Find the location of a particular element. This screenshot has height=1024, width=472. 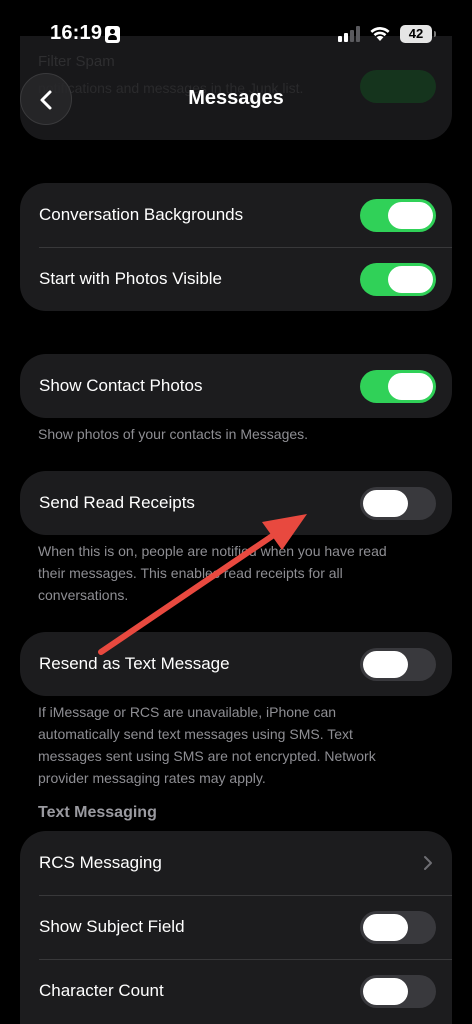

settings-group-resend: Resend as Text Message is located at coordinates (236, 664).